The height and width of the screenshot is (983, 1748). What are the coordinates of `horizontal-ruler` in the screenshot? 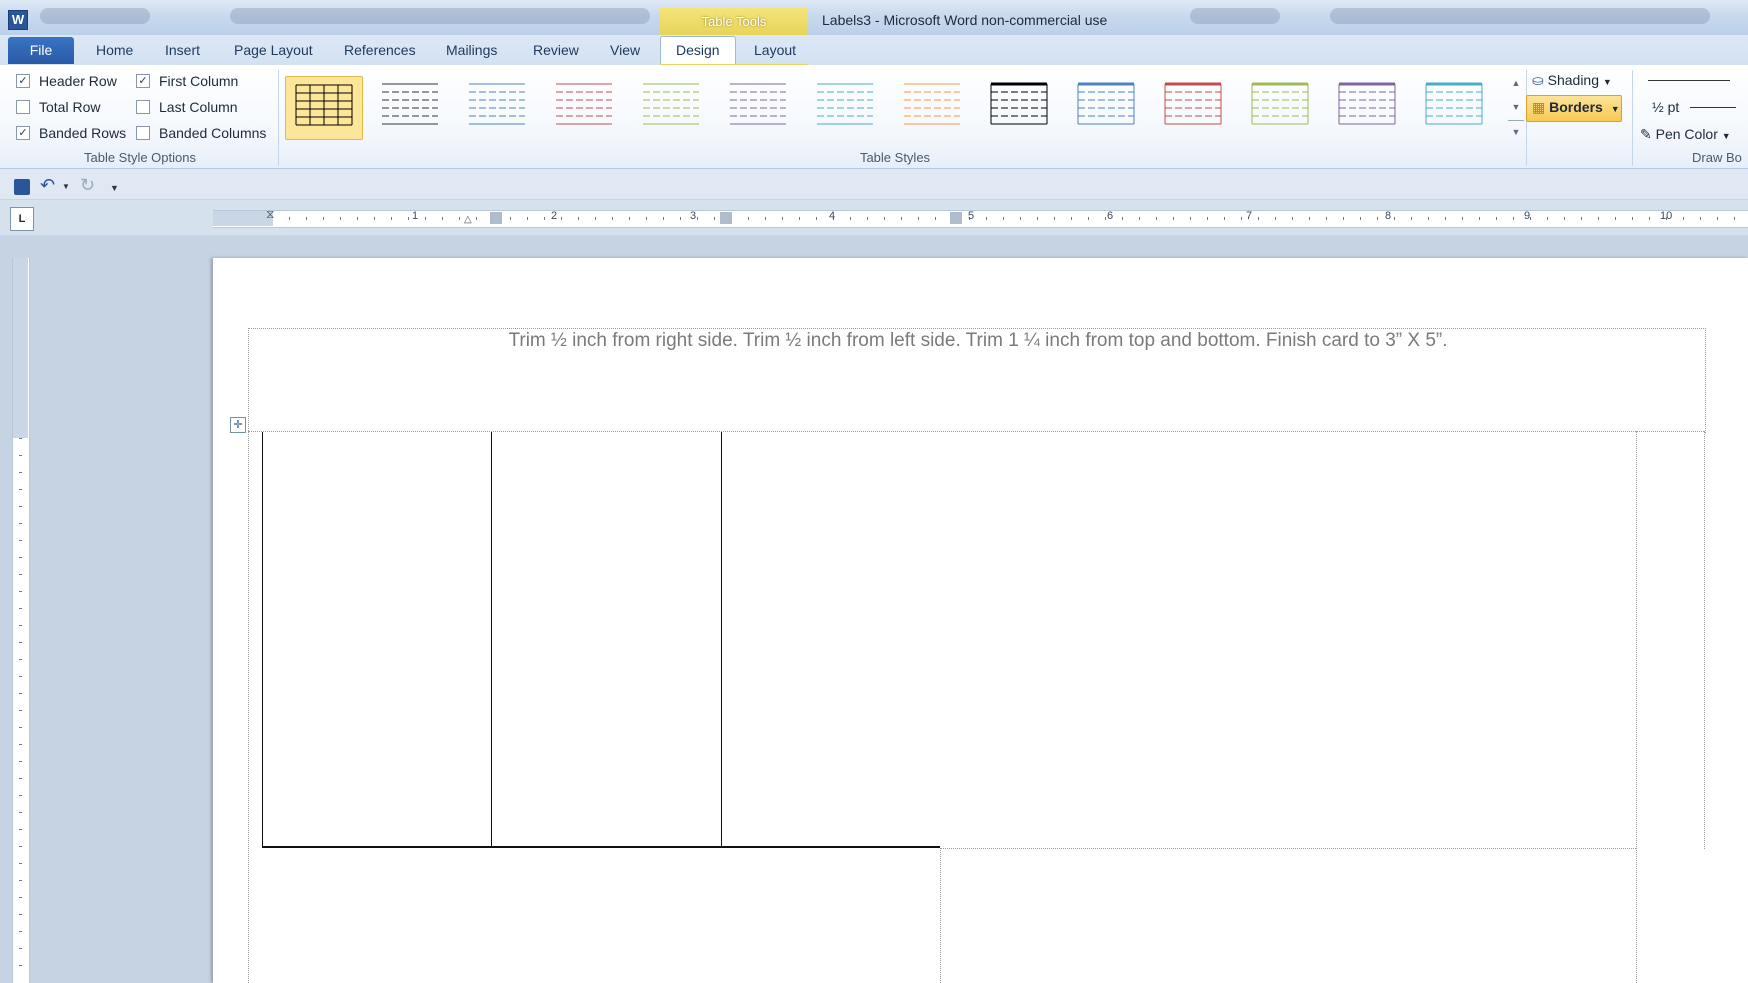 It's located at (980, 219).